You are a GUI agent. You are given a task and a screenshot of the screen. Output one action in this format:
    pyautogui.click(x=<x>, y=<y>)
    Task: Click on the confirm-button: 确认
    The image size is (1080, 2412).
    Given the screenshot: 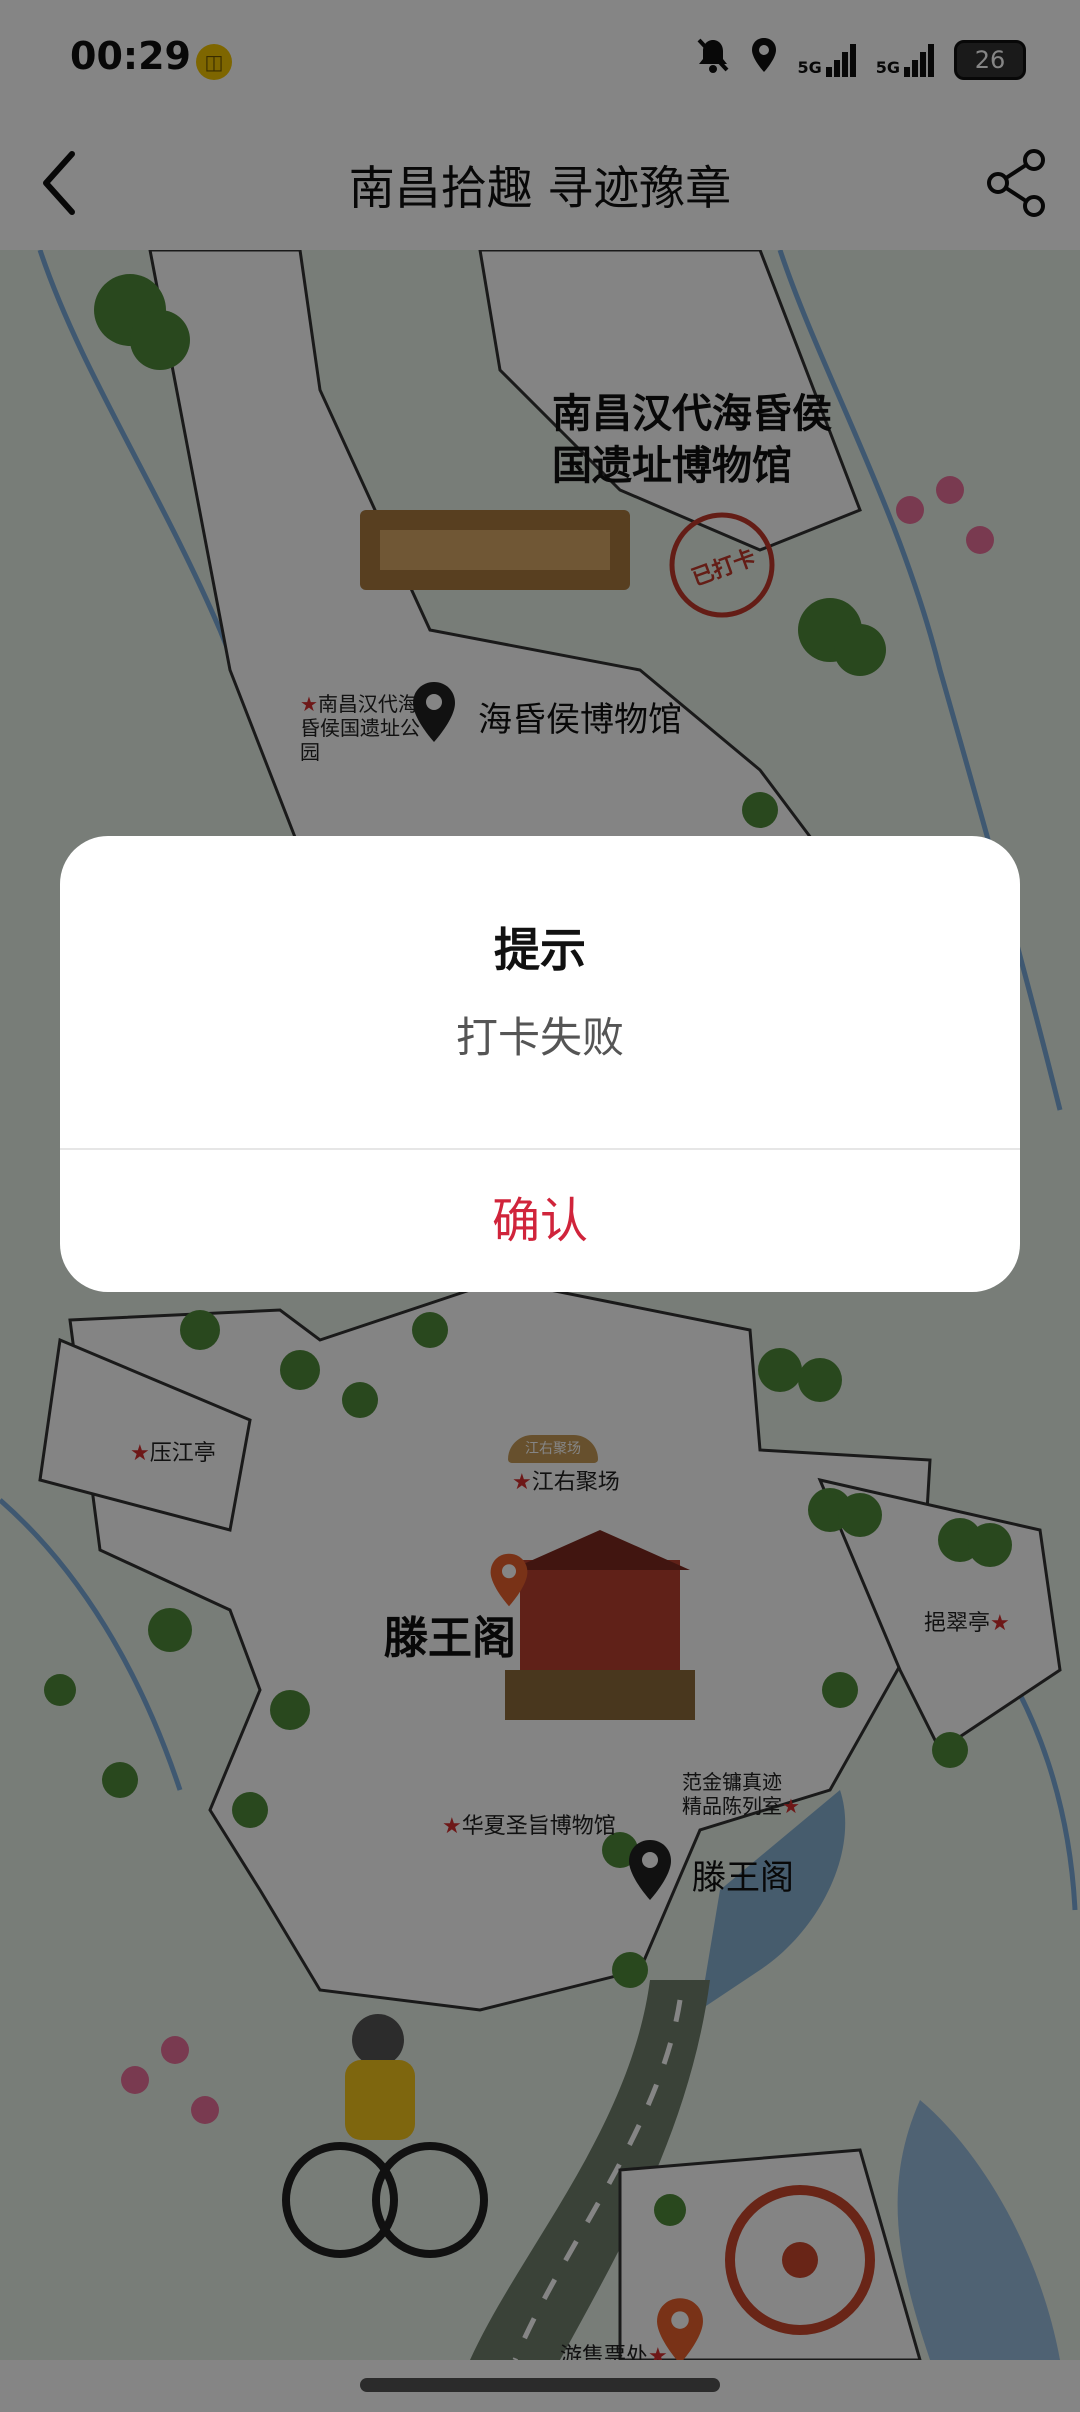 What is the action you would take?
    pyautogui.click(x=540, y=1221)
    